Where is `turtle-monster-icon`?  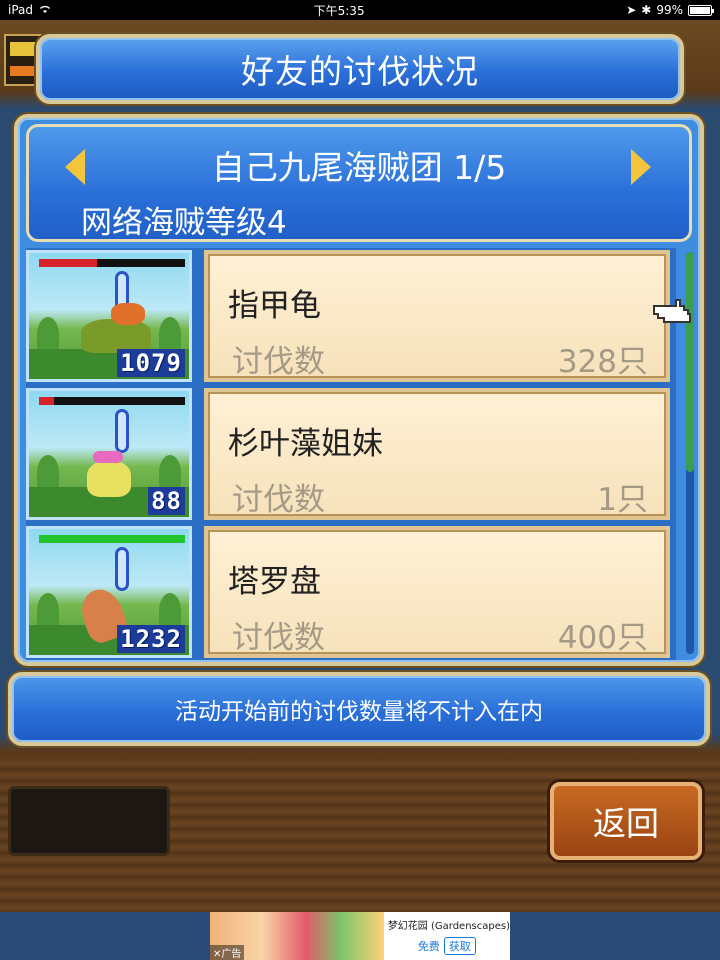
turtle-monster-icon is located at coordinates (116, 328).